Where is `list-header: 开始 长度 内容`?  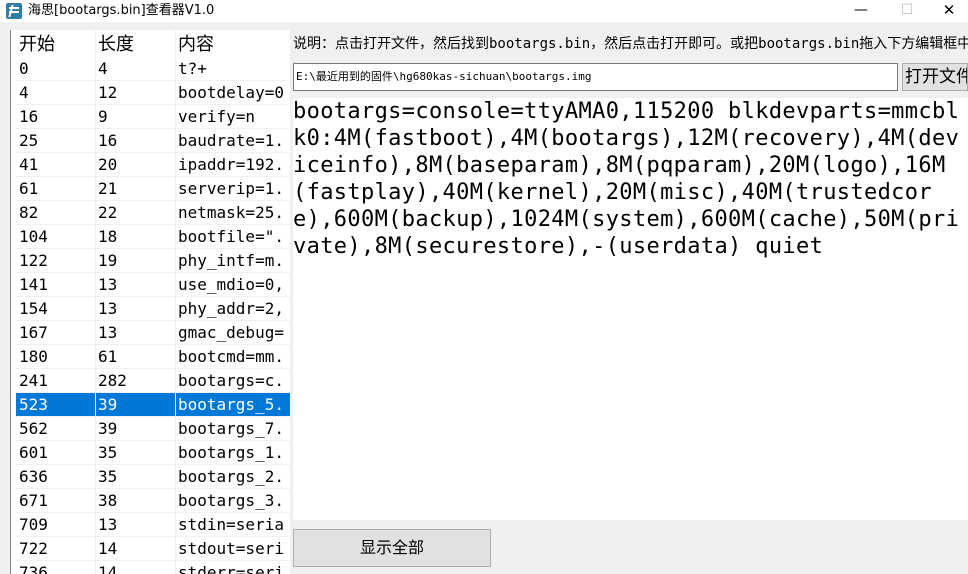
list-header: 开始 长度 内容 is located at coordinates (150, 43).